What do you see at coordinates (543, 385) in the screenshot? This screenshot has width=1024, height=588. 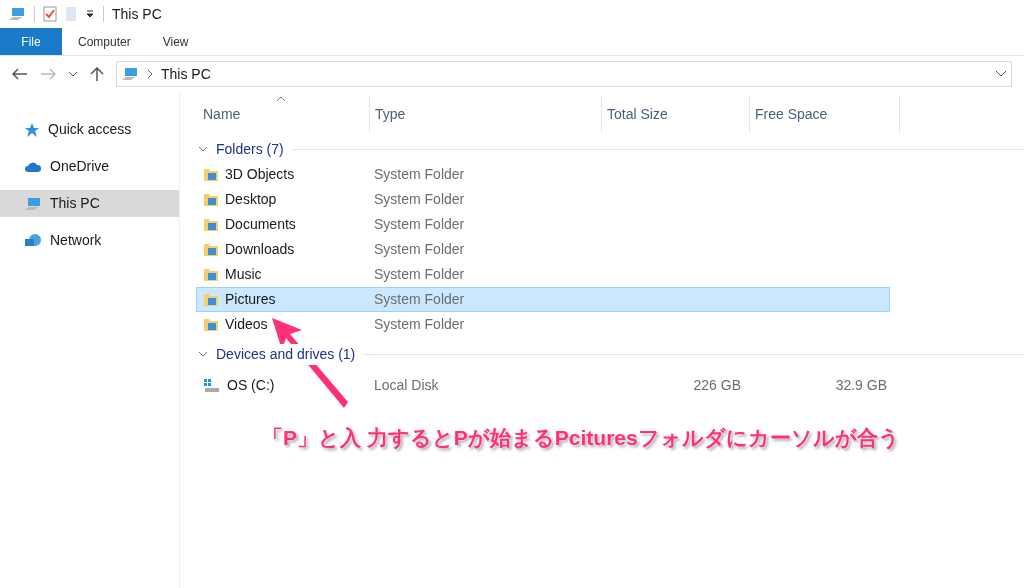 I see `file-row: OS (C:) Local Disk 226 GB 32.9 GB` at bounding box center [543, 385].